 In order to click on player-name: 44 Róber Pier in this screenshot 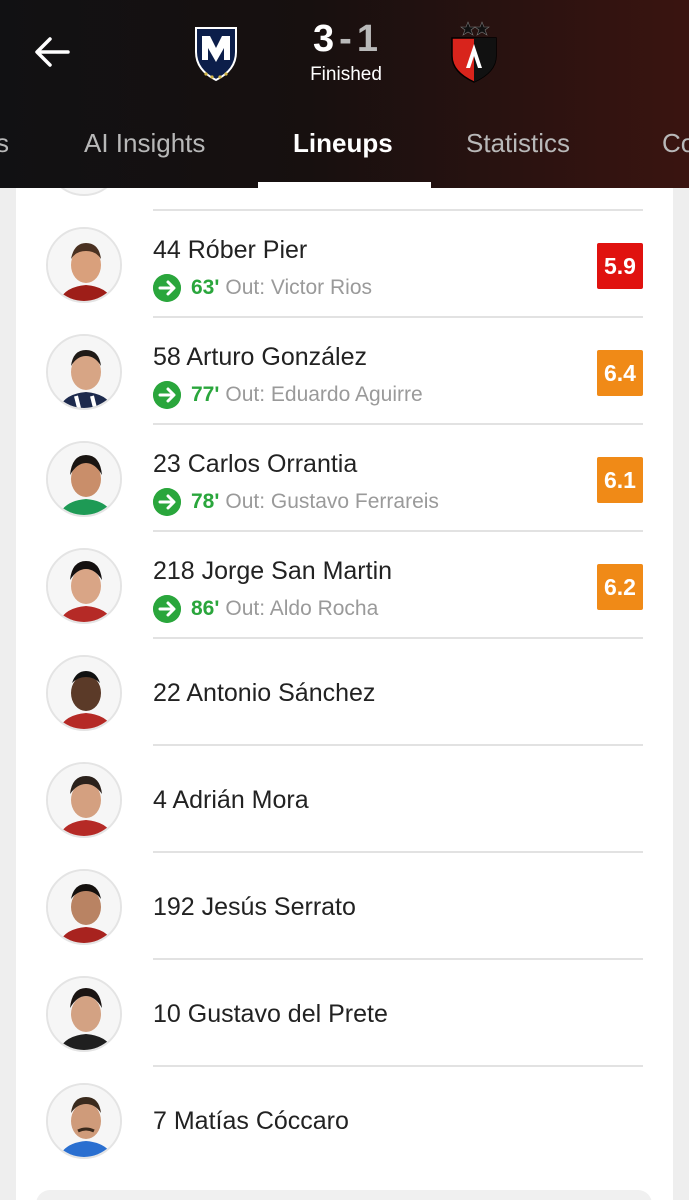, I will do `click(230, 250)`.